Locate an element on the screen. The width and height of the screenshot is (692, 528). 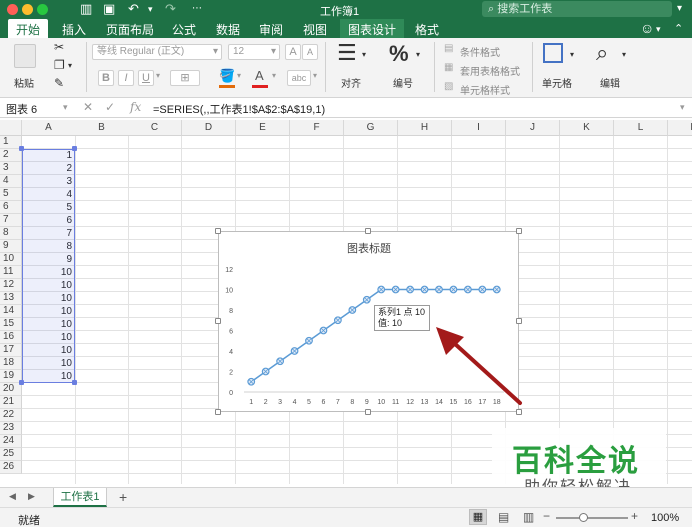
tab-data: 数据 is located at coordinates (228, 29).